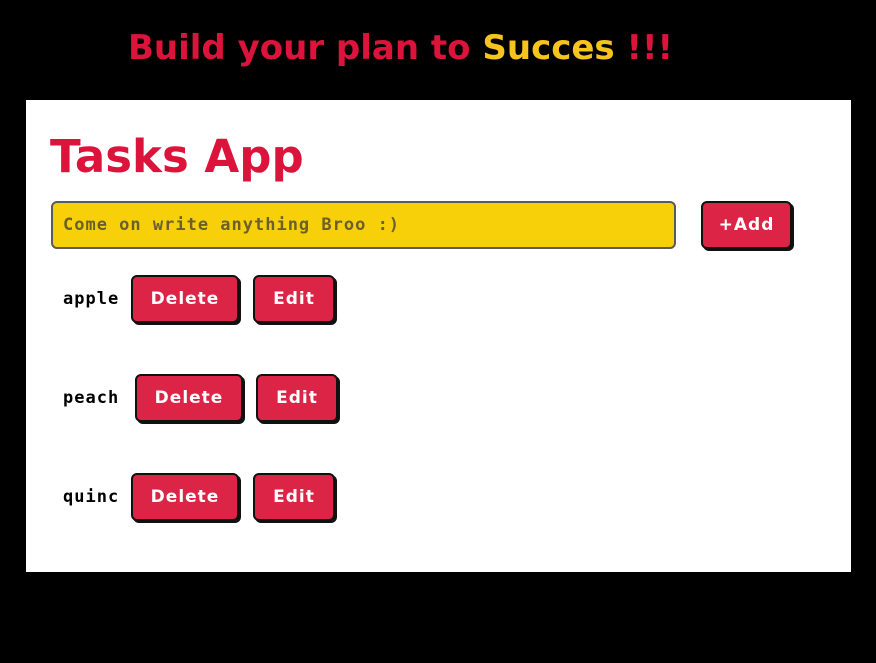 The height and width of the screenshot is (663, 876). I want to click on task-row: quinc Delete Edit, so click(438, 497).